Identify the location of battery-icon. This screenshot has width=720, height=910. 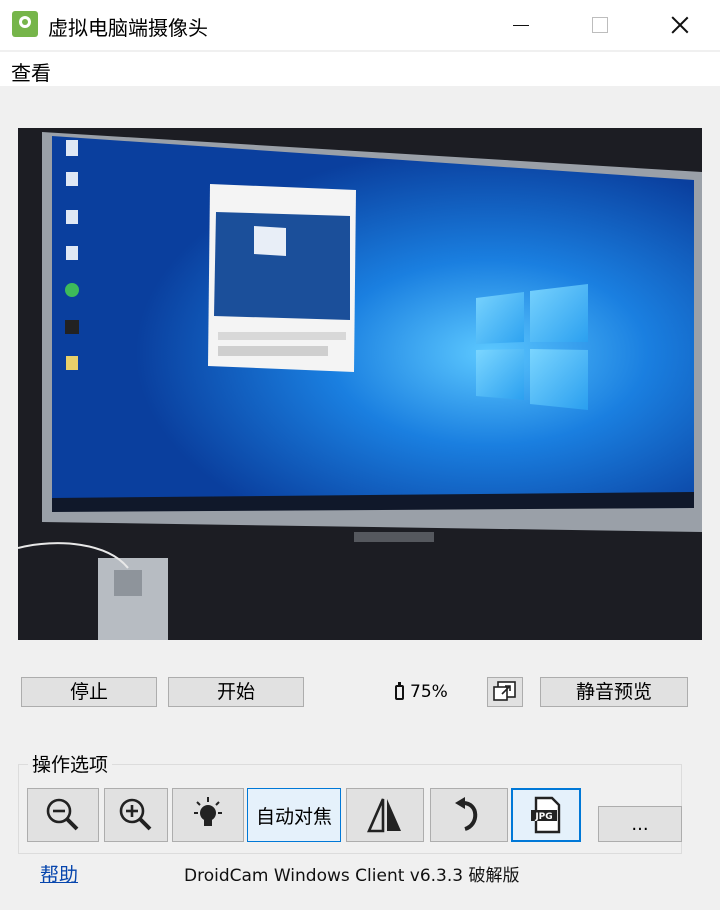
(399, 690).